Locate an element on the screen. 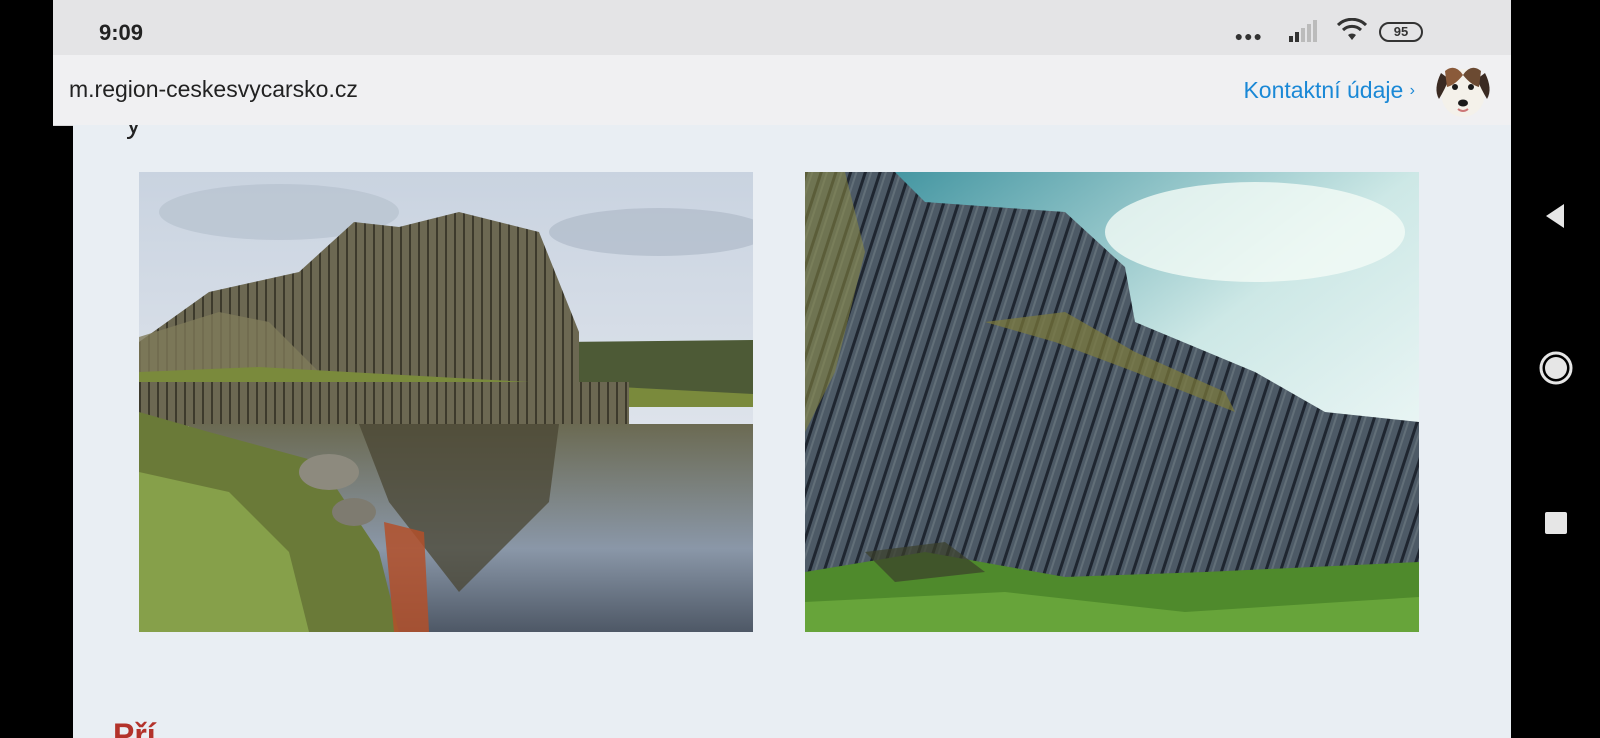  dog-avatar-icon is located at coordinates (1463, 90).